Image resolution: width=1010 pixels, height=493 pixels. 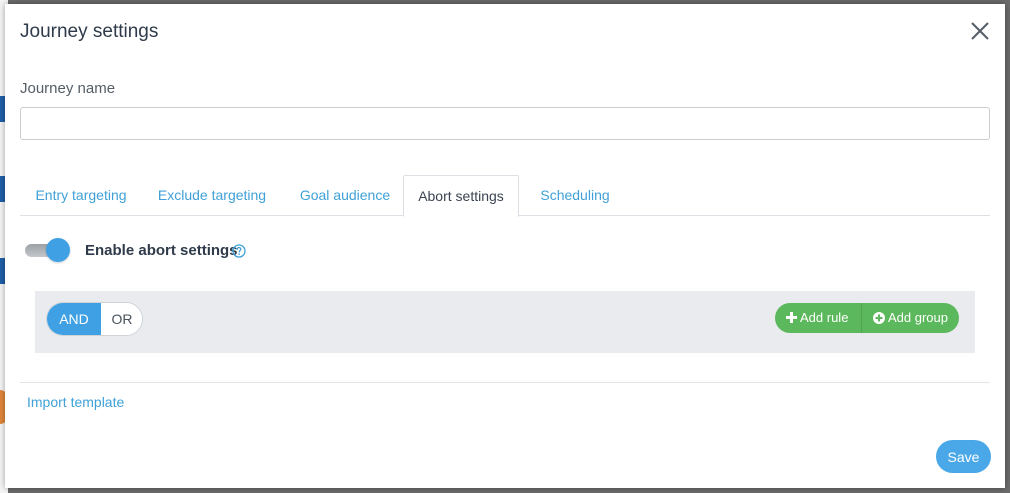 I want to click on plus-circle-icon, so click(x=879, y=317).